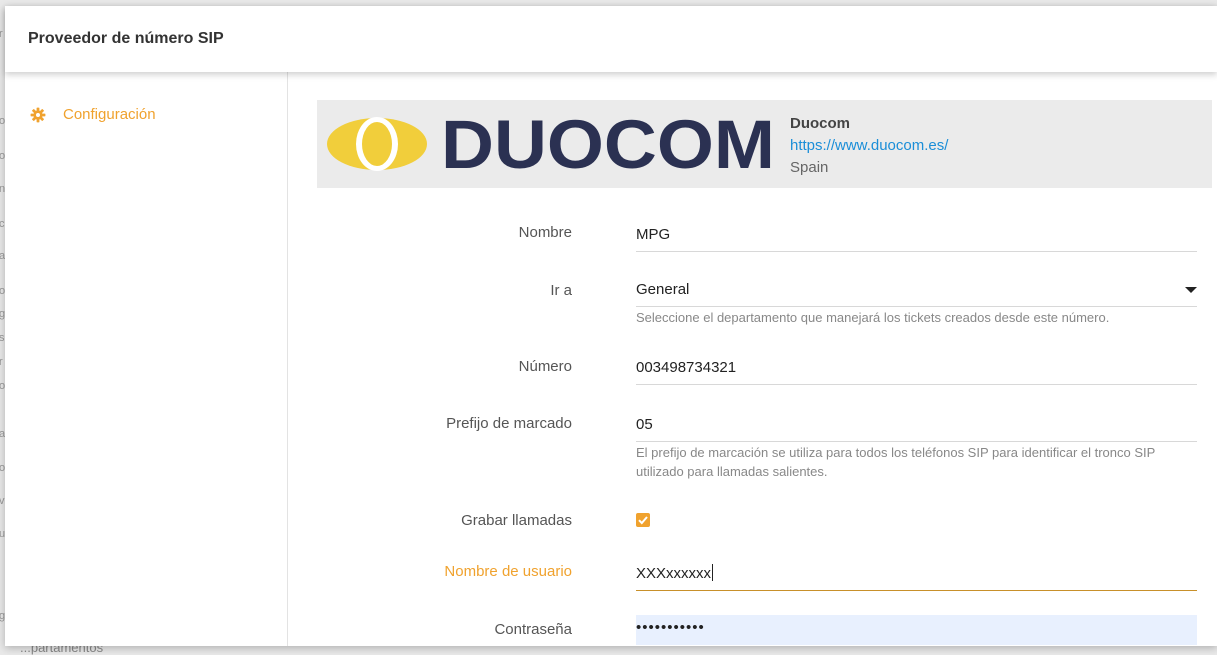  I want to click on prefijo-field: 05, so click(916, 427).